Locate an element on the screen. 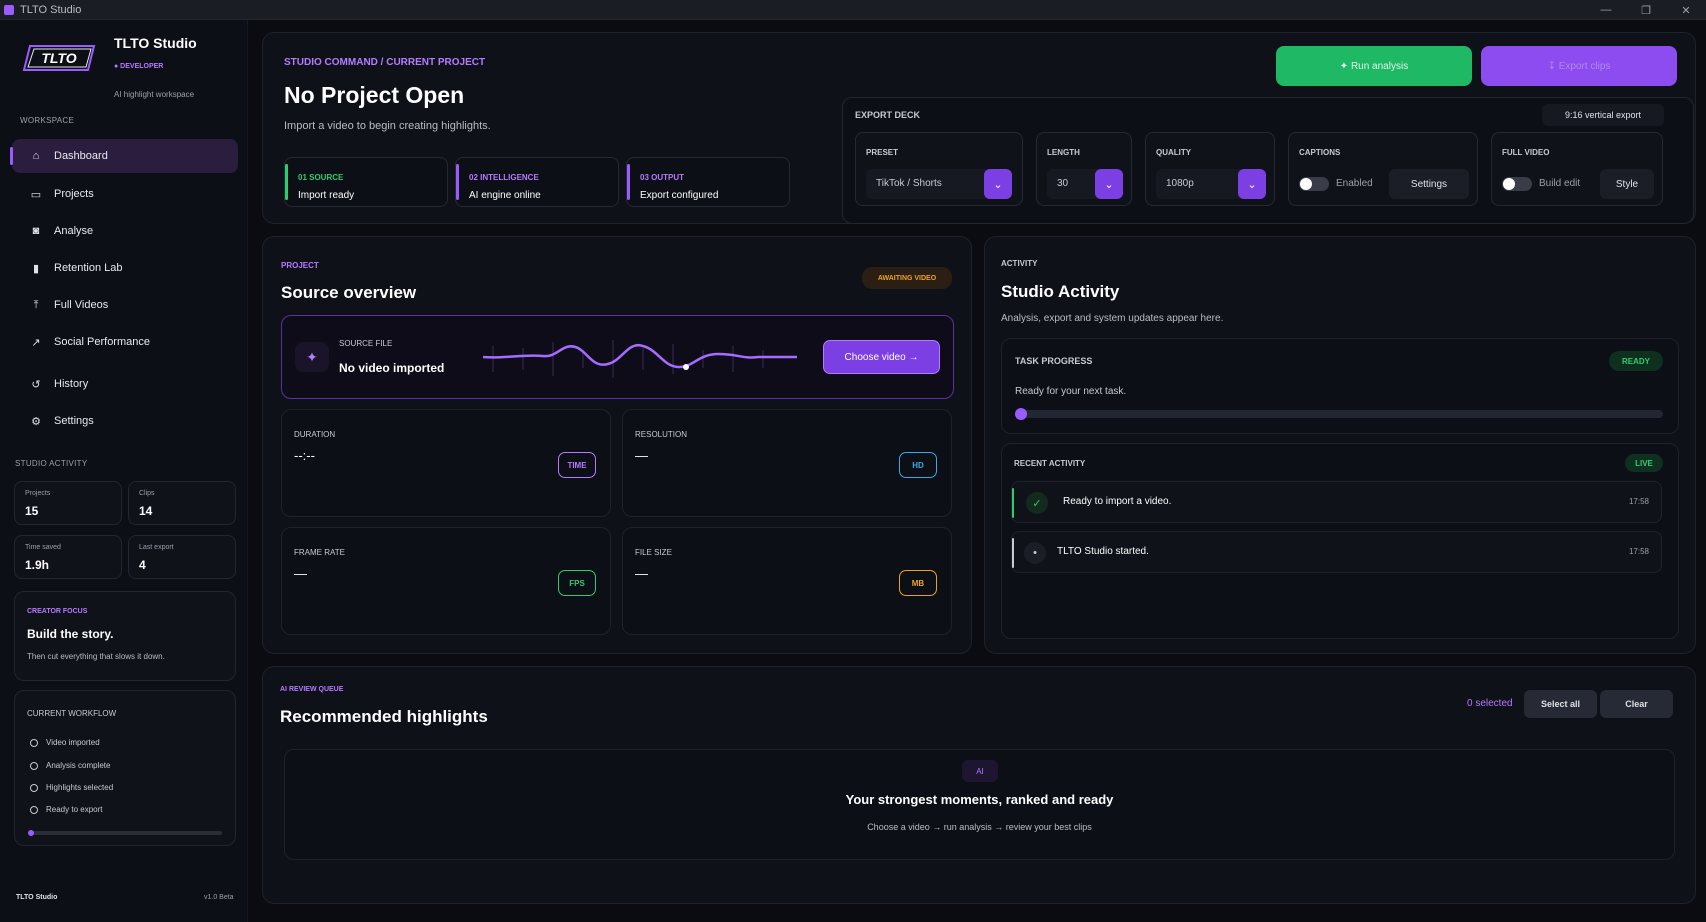 The width and height of the screenshot is (1706, 922). recent-activity-label: RECENT ACTIVITY is located at coordinates (1050, 463).